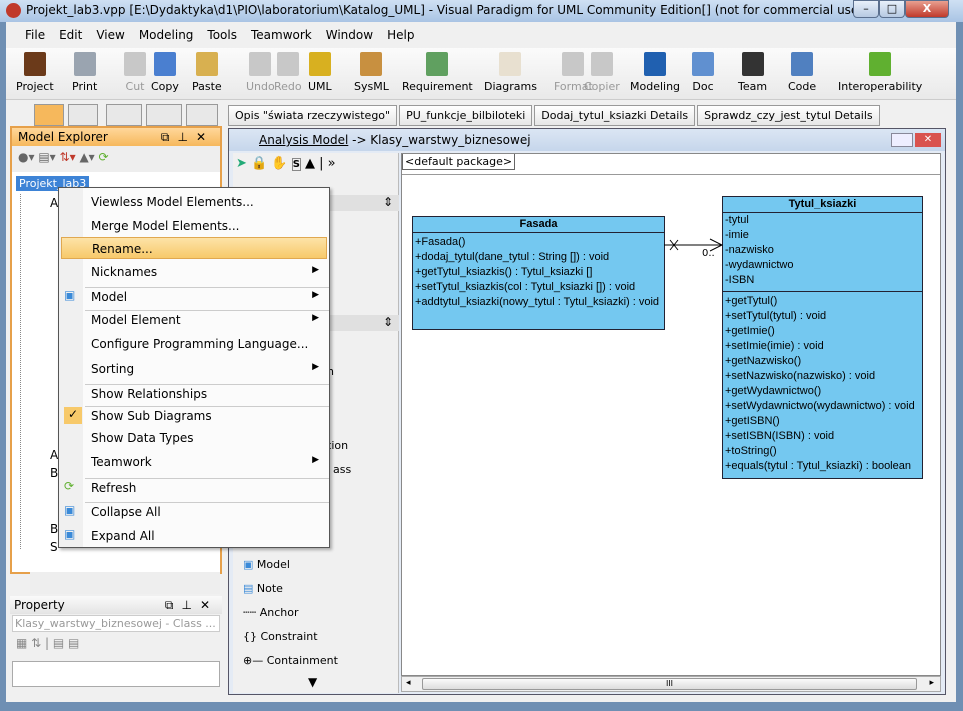 The width and height of the screenshot is (963, 711). What do you see at coordinates (194, 272) in the screenshot?
I see `menu-item-nicknames: Nicknames ▶` at bounding box center [194, 272].